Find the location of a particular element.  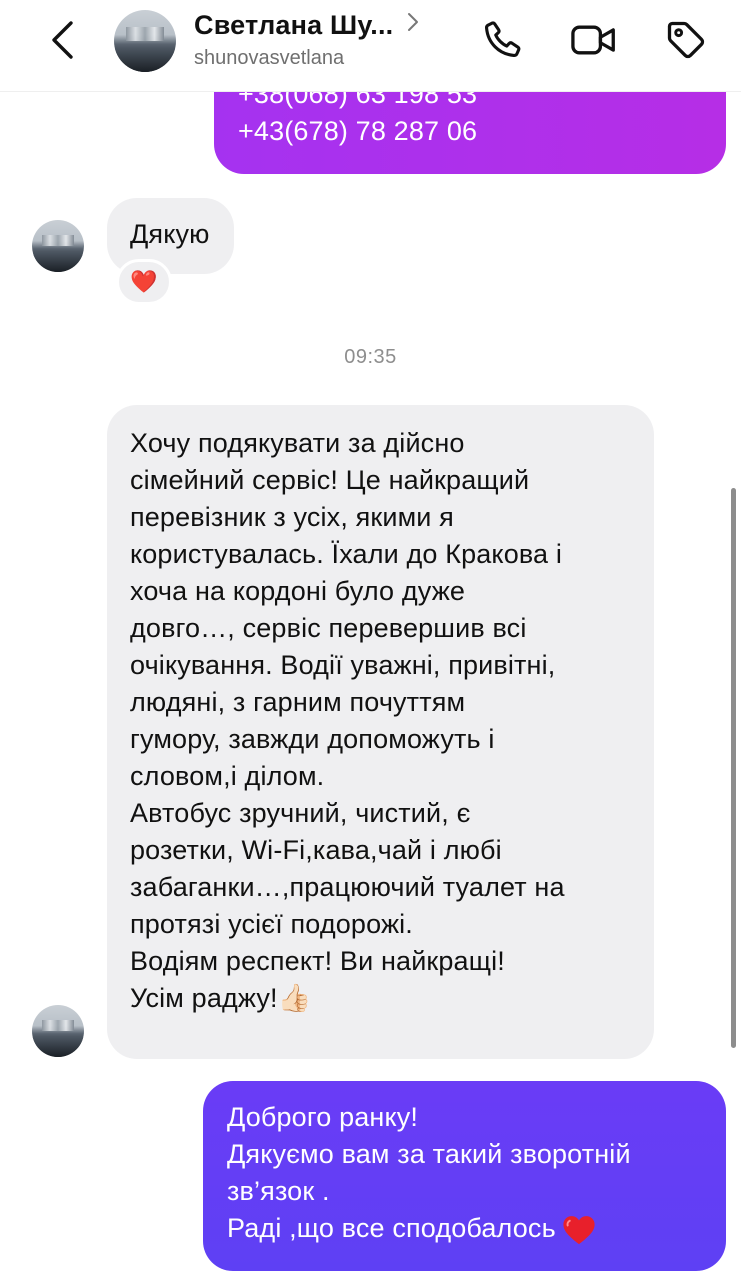

message-line: очікування. Водії уважні, привітні, is located at coordinates (343, 665).